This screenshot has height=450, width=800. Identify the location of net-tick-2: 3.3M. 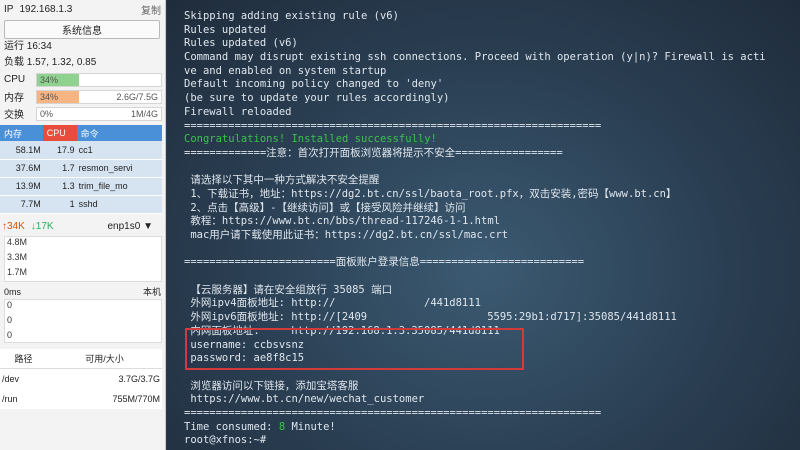
(17, 256).